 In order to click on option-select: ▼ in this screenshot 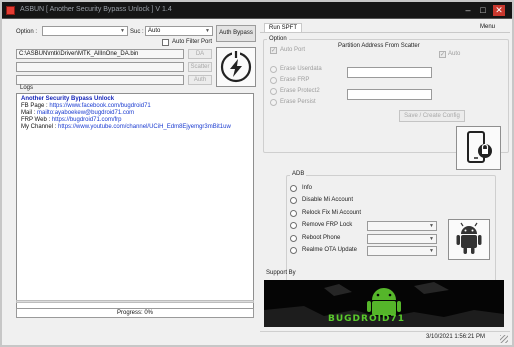, I will do `click(85, 31)`.